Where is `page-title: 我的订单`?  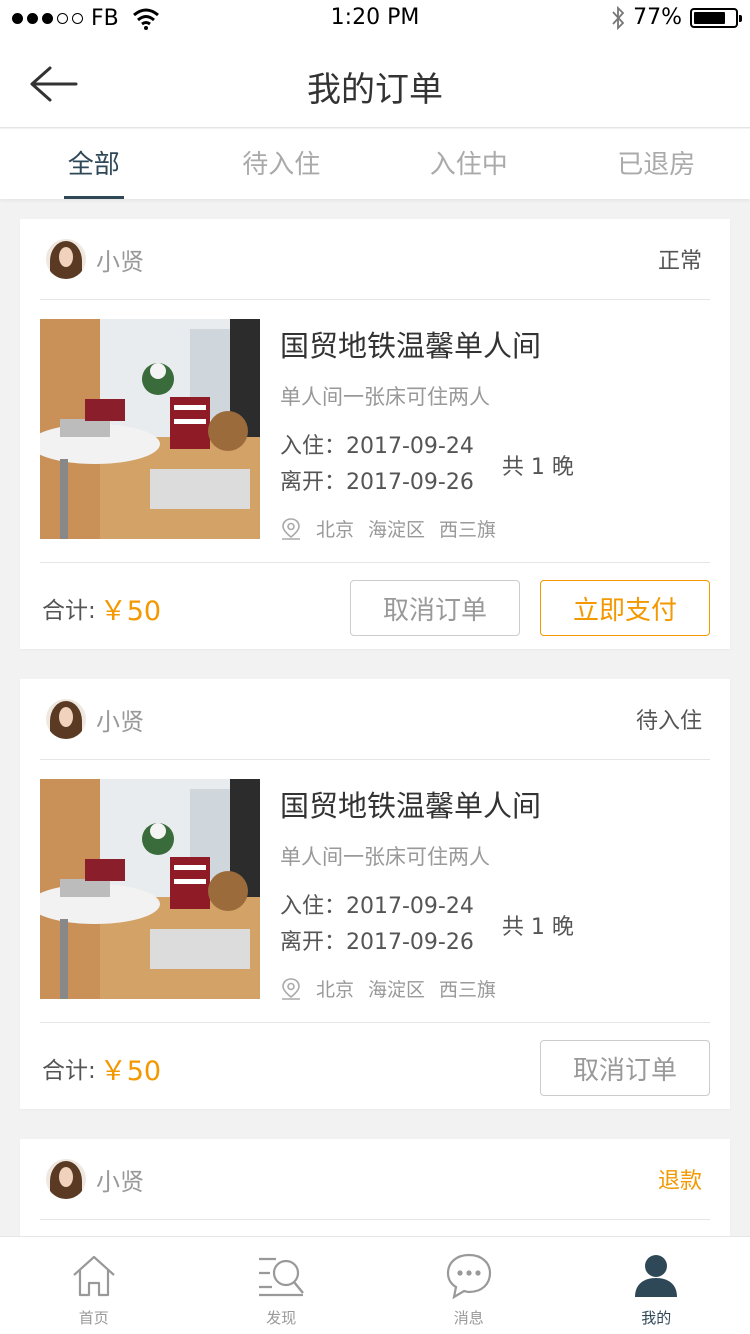
page-title: 我的订单 is located at coordinates (375, 90).